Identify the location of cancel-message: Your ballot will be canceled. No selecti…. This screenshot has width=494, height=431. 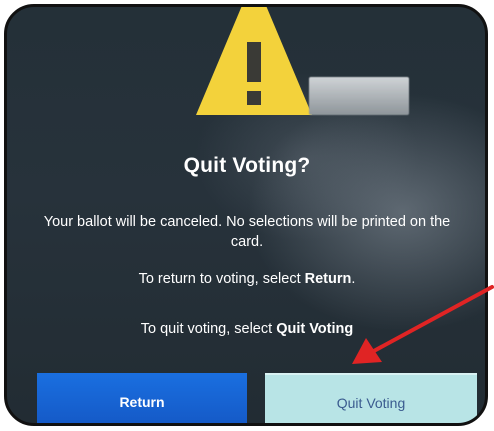
(247, 232).